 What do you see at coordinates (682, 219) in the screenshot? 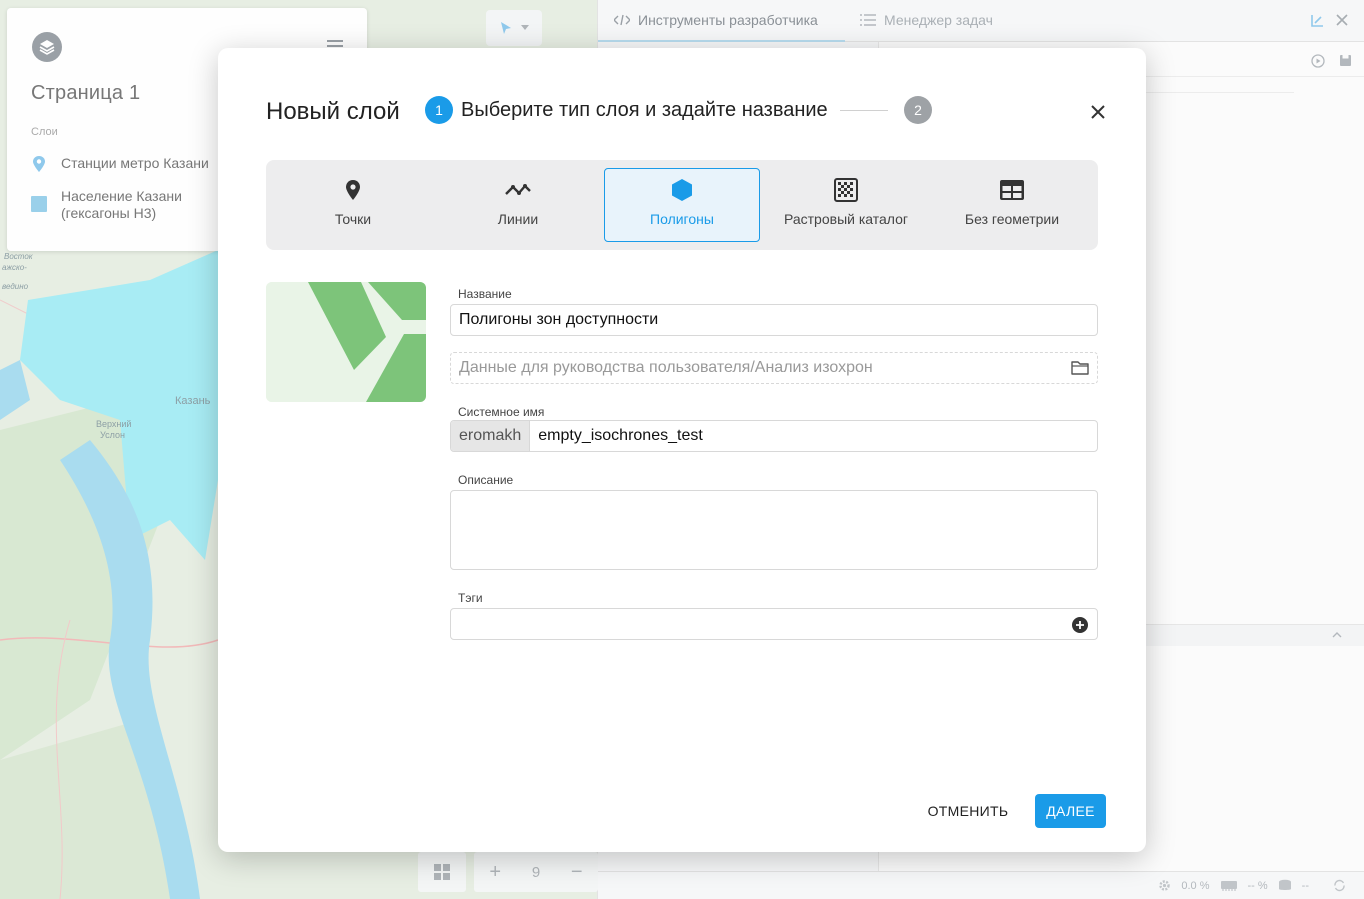
I see `layer-type-label: Полигоны` at bounding box center [682, 219].